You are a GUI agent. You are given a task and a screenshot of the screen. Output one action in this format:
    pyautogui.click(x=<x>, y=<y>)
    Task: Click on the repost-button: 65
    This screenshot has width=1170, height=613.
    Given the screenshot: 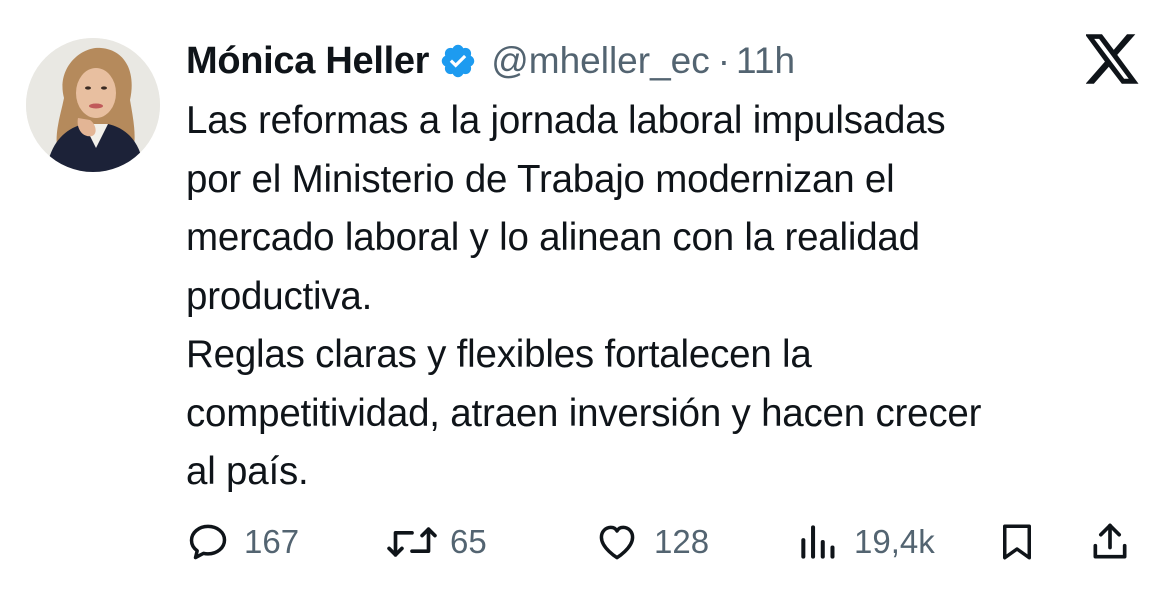 What is the action you would take?
    pyautogui.click(x=435, y=542)
    